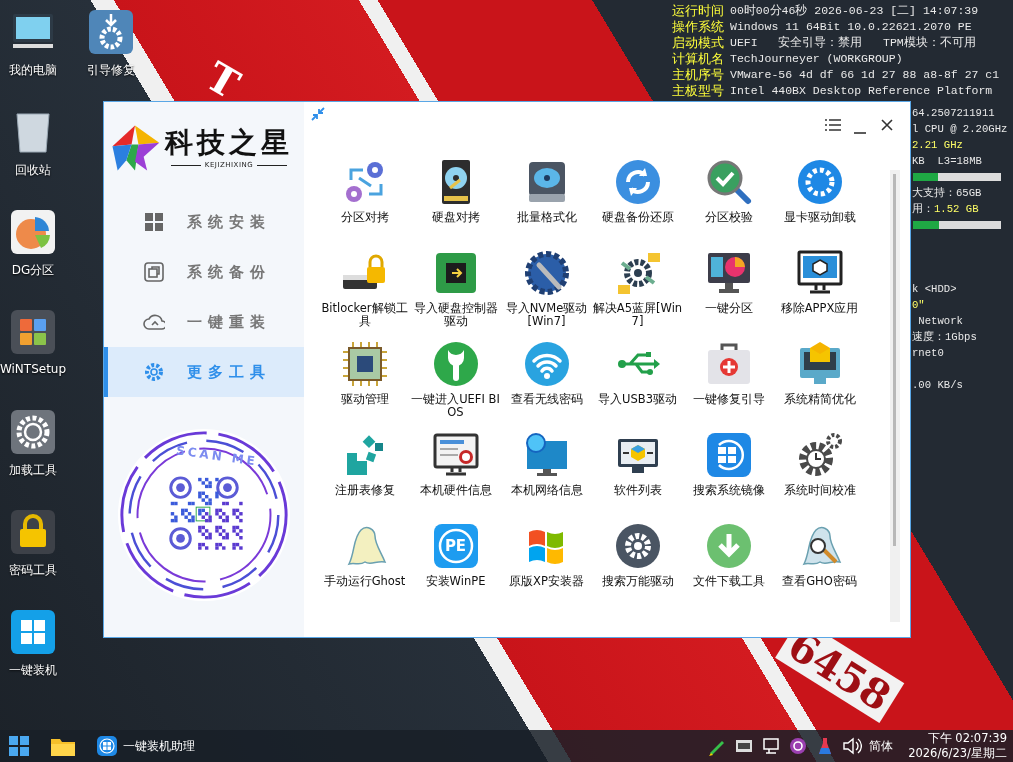 Image resolution: width=1013 pixels, height=762 pixels. I want to click on pie-chart-icon, so click(33, 232).